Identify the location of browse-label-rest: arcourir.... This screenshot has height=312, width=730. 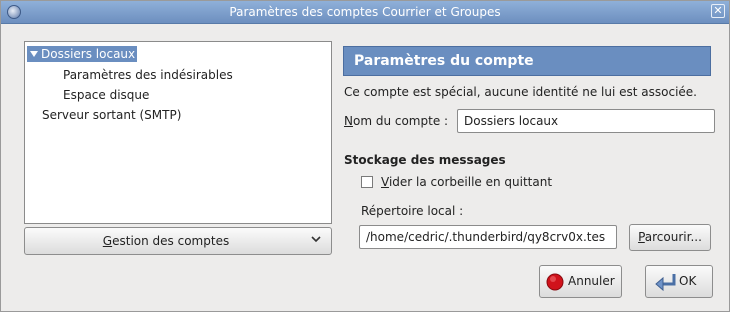
(673, 237).